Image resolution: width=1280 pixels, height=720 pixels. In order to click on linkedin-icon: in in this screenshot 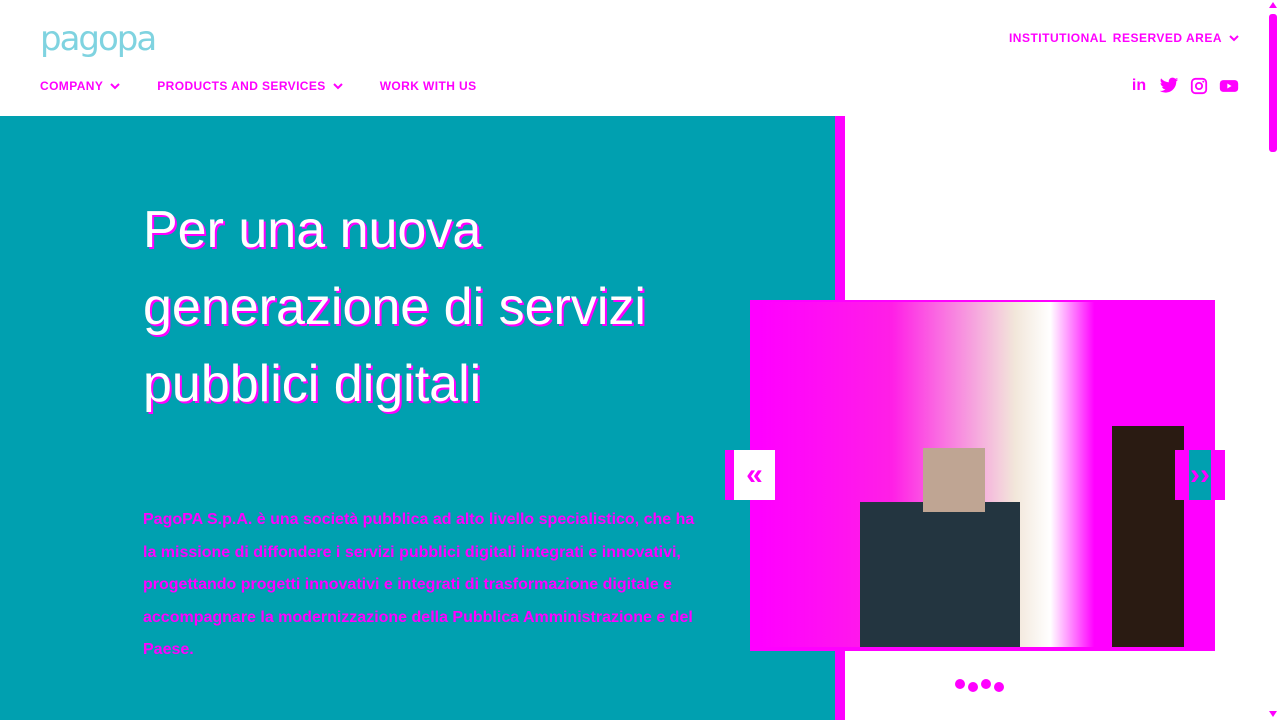, I will do `click(1139, 86)`.